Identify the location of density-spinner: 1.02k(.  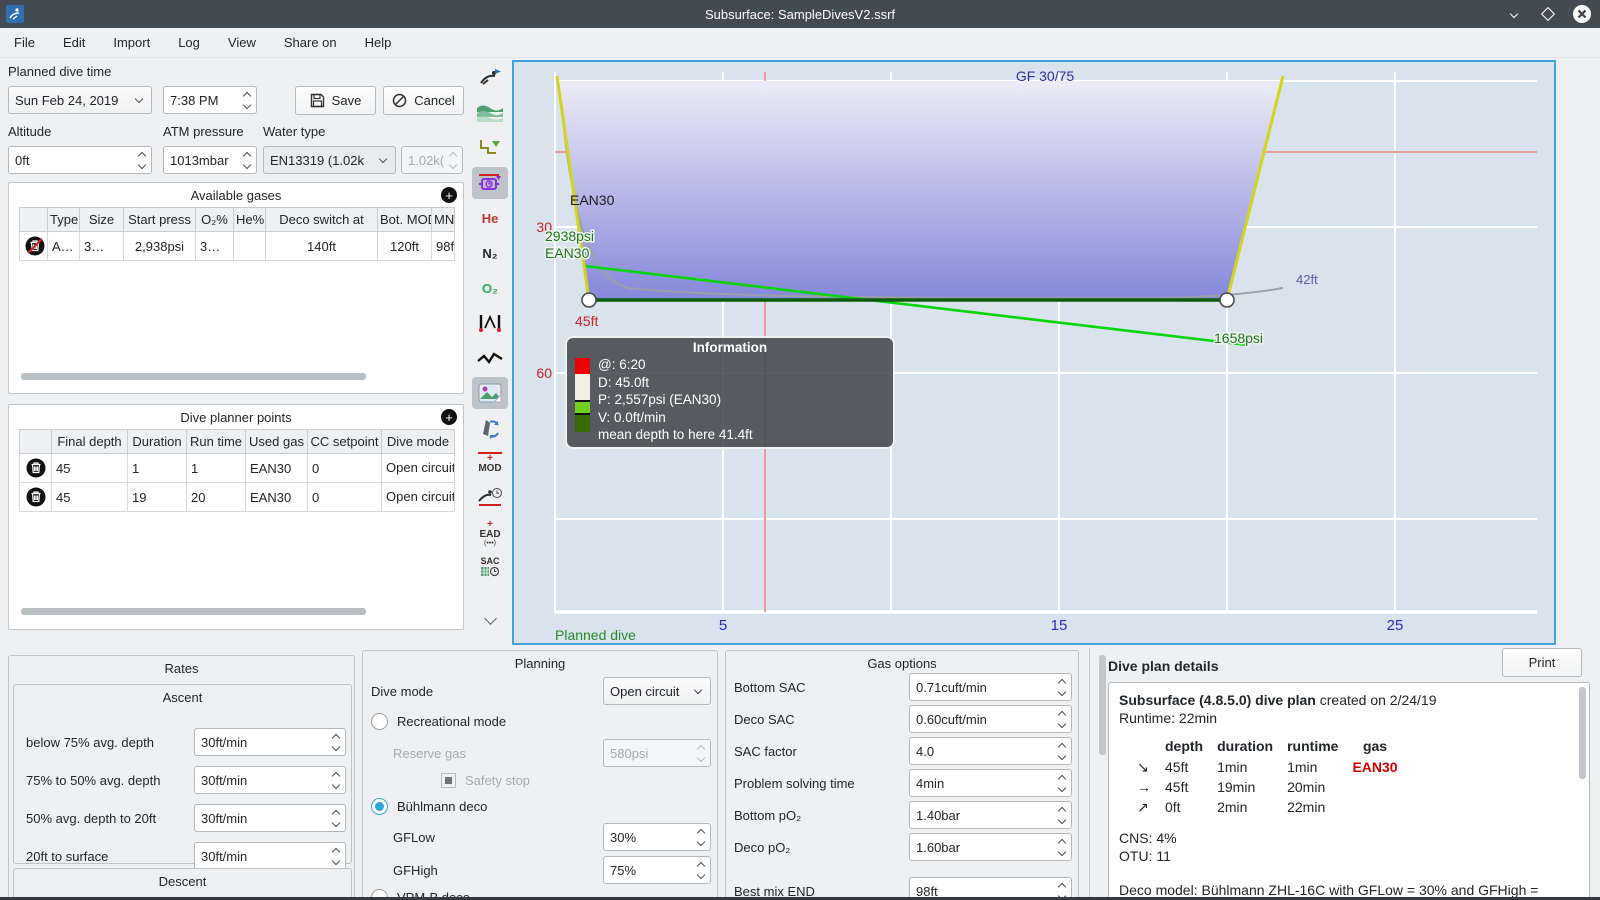
(432, 160).